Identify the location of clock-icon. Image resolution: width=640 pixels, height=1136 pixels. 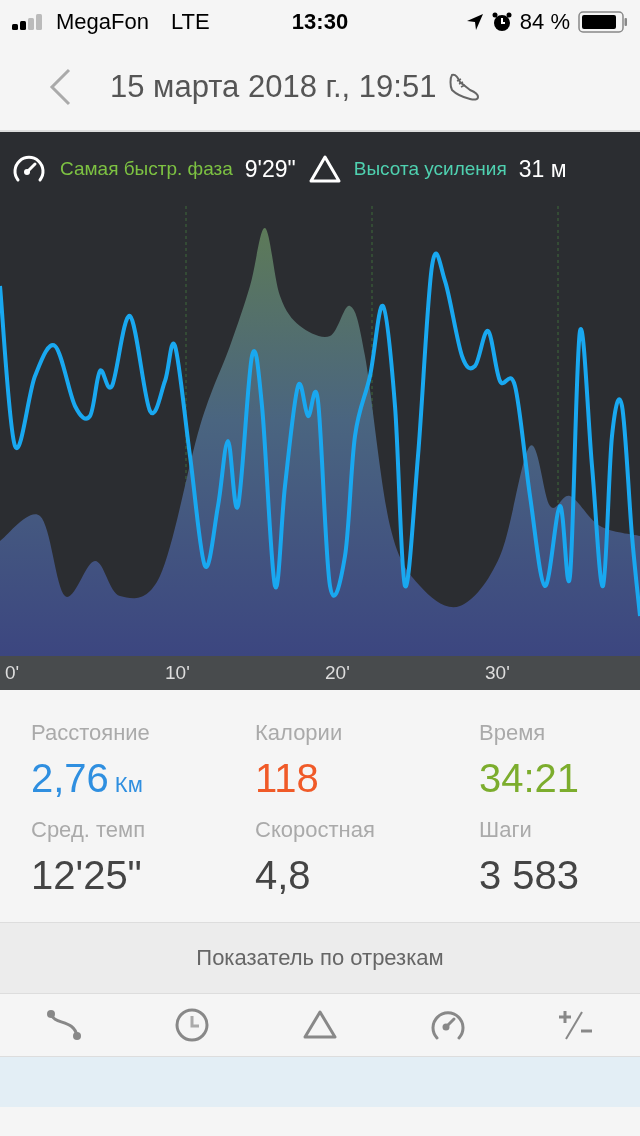
(192, 1025).